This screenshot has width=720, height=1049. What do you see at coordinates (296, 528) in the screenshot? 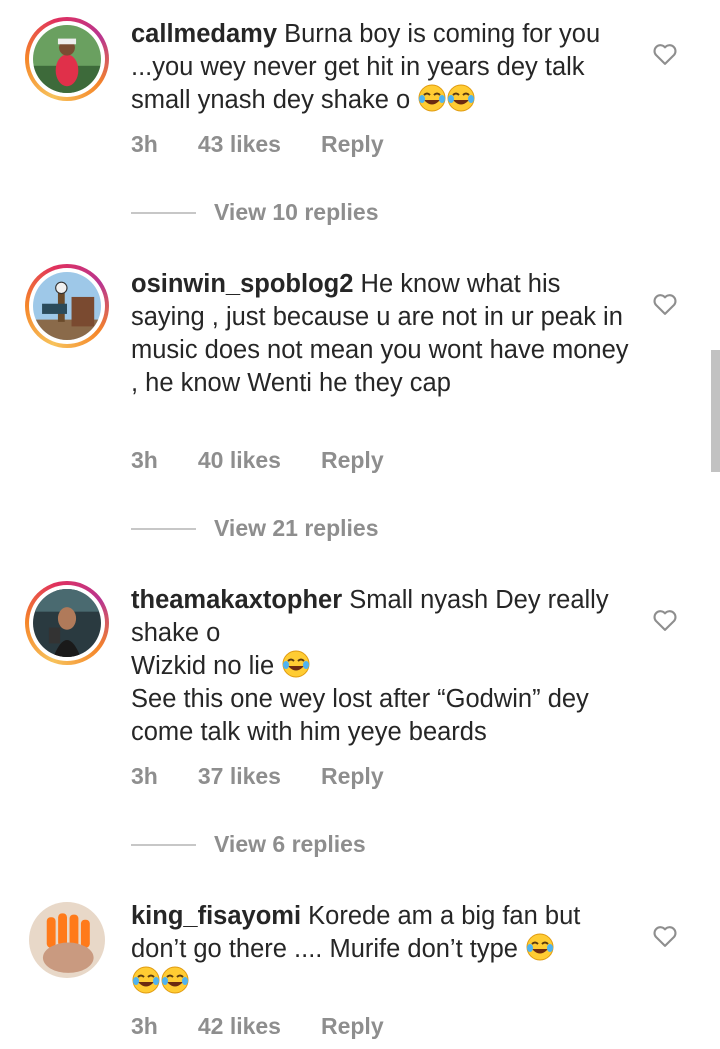
I see `view-replies-label: View 21 replies` at bounding box center [296, 528].